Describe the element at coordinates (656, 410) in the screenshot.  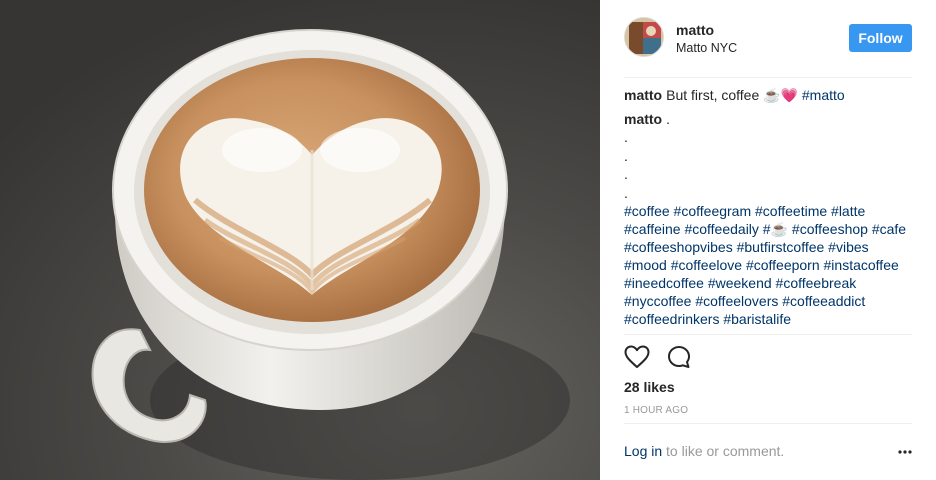
I see `post-timestamp: 1 hour ago` at that location.